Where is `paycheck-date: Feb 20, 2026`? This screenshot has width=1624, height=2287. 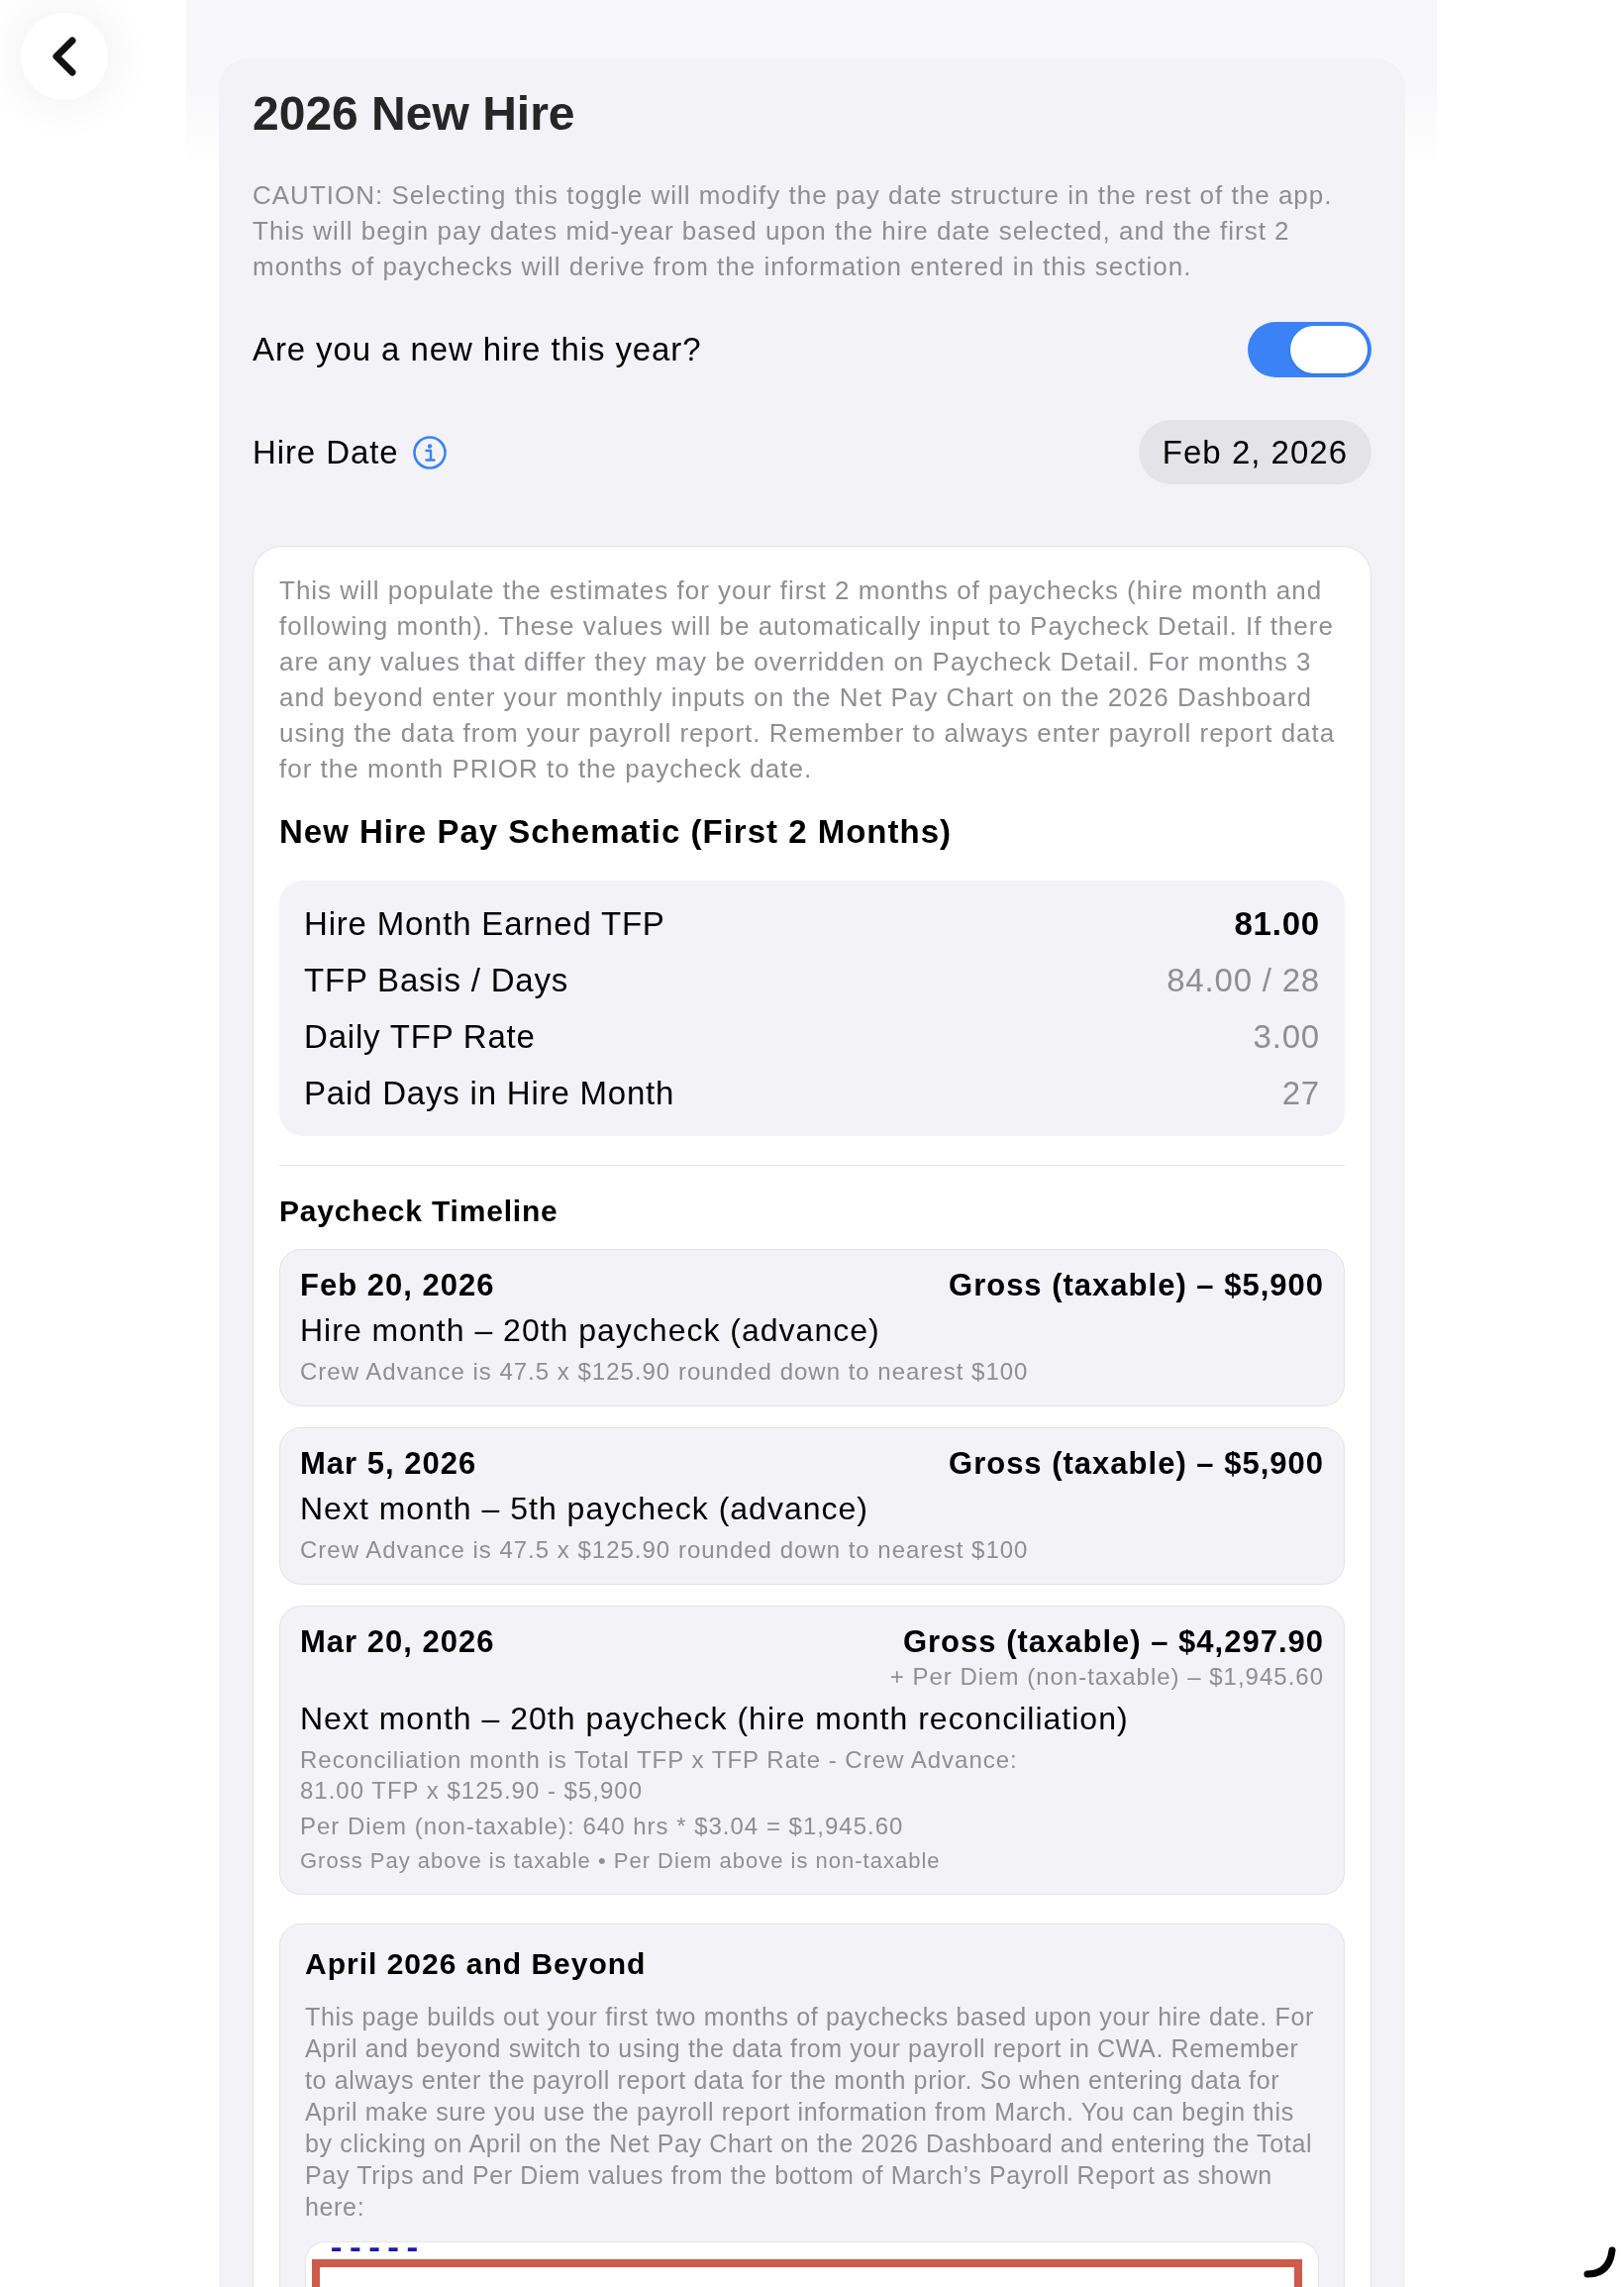 paycheck-date: Feb 20, 2026 is located at coordinates (397, 1285).